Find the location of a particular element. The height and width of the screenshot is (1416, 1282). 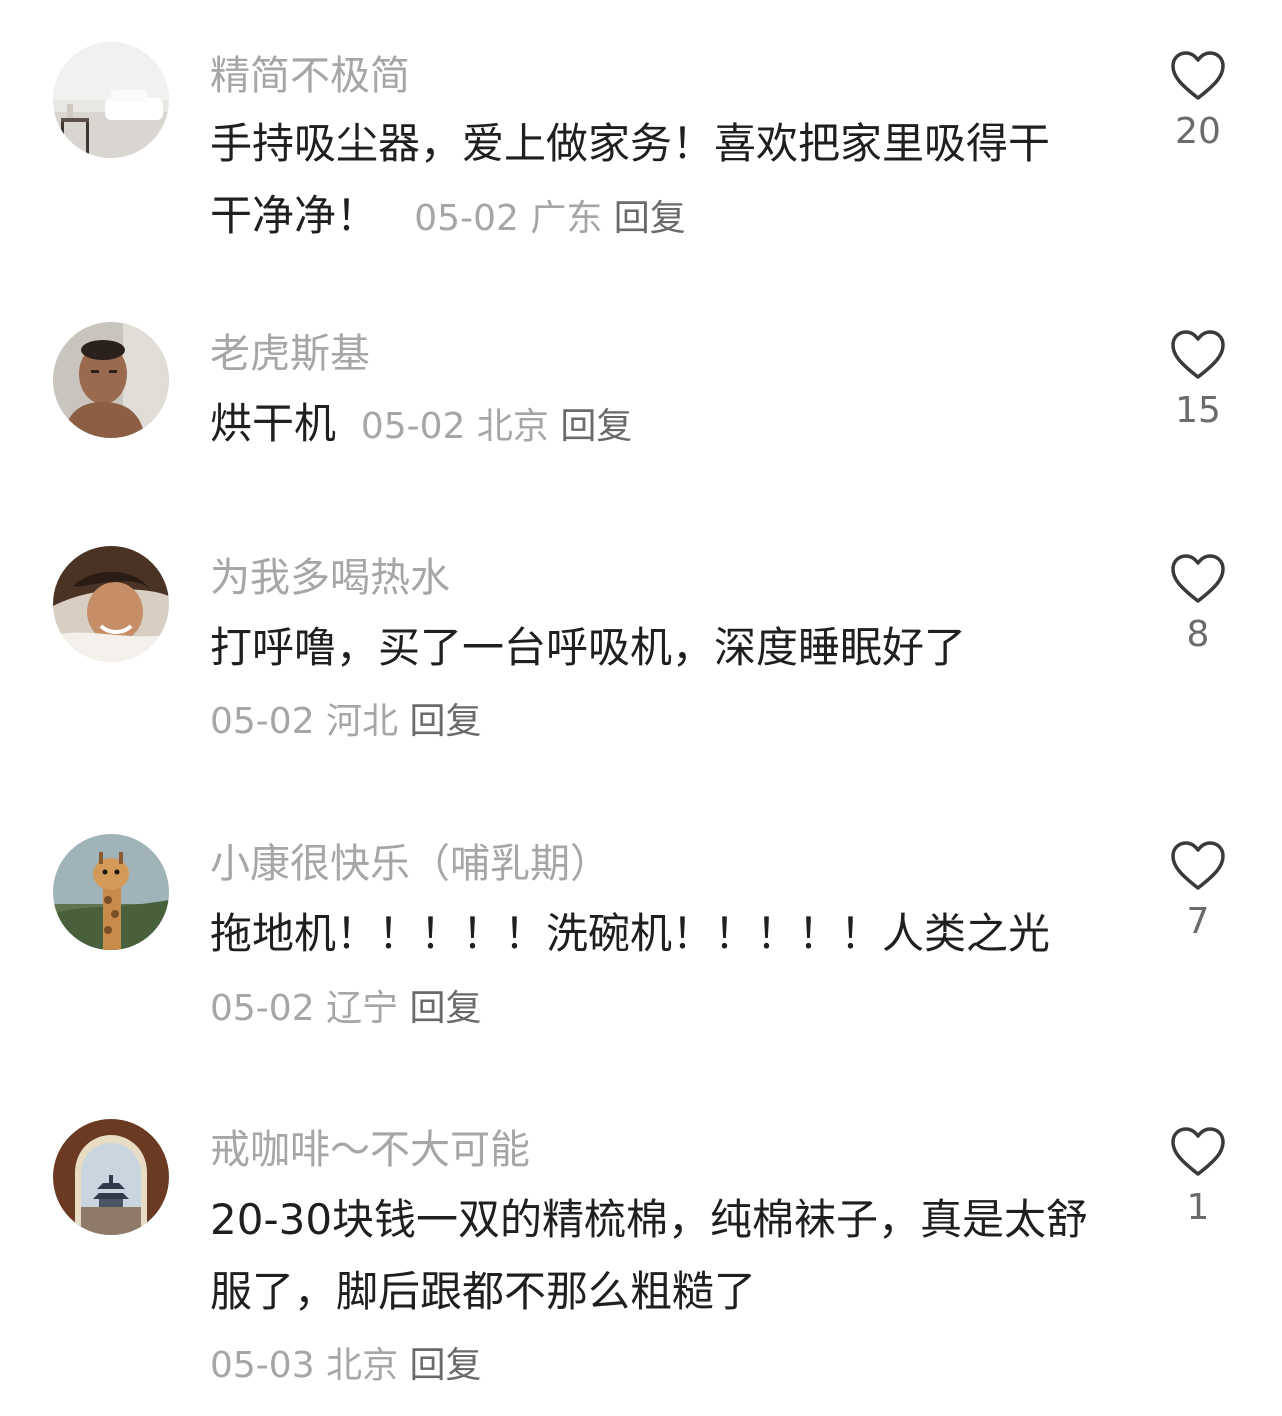

username: 老虎斯基 is located at coordinates (290, 354).